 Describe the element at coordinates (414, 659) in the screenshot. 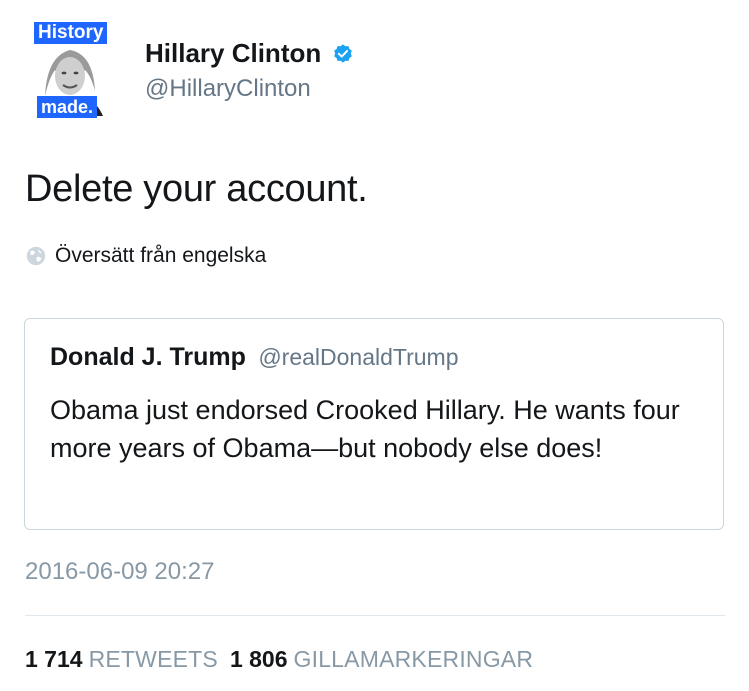

I see `likes-label: GILLAMARKERINGAR` at that location.